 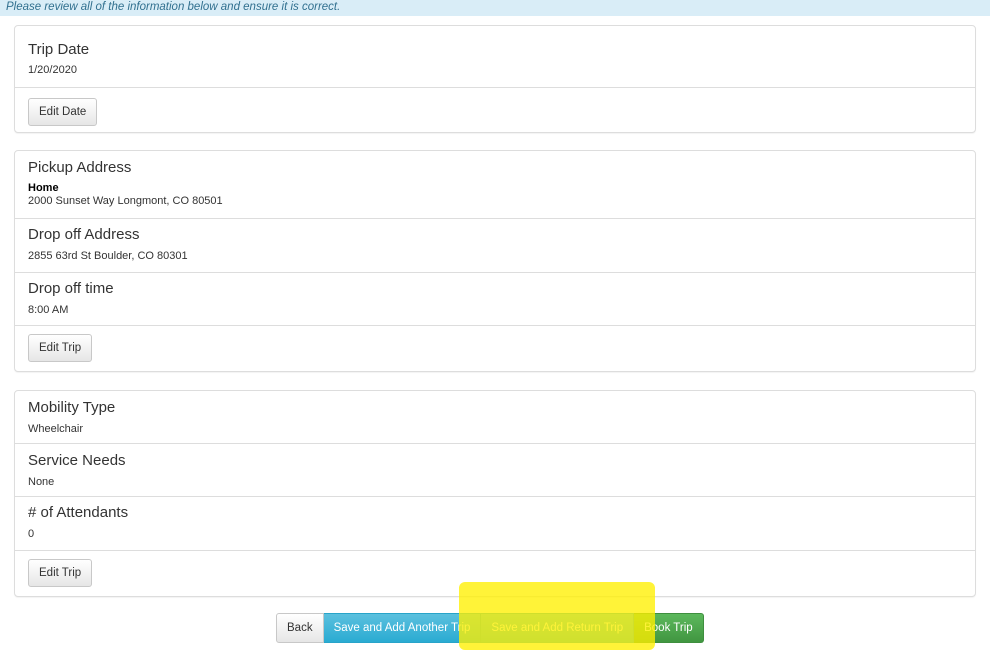 What do you see at coordinates (56, 429) in the screenshot?
I see `mobility-type-value: Wheelchair` at bounding box center [56, 429].